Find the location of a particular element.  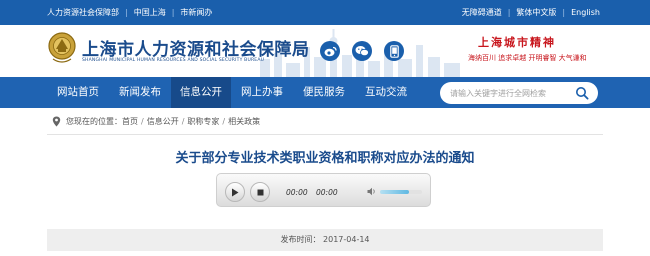

volume-slider-fill is located at coordinates (395, 192).